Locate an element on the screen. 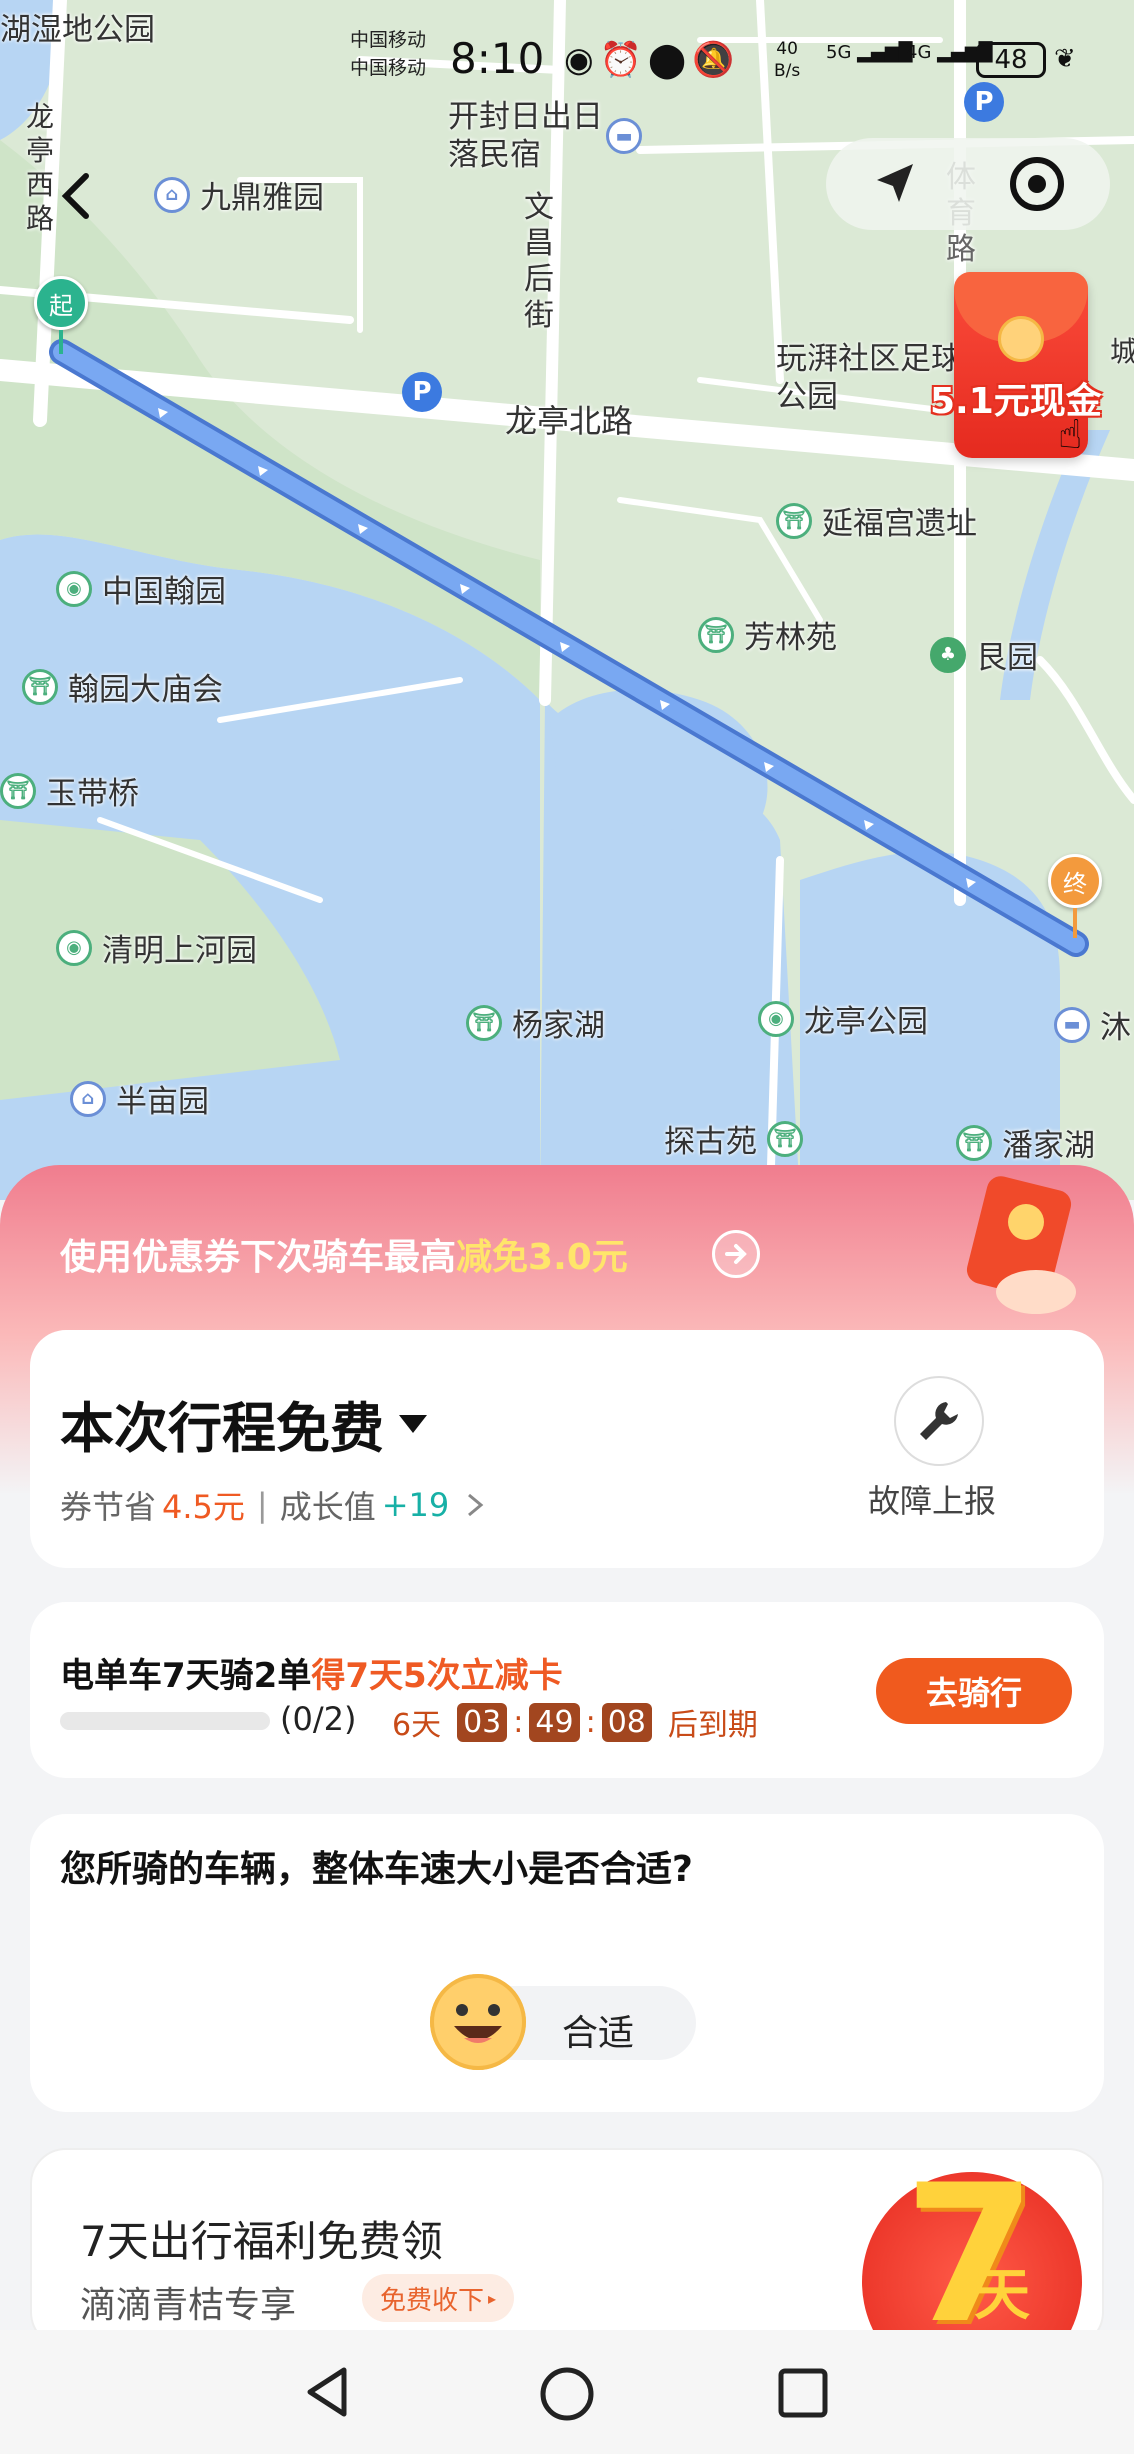  poi-panjia-lake: ⛩ 潘家湖 is located at coordinates (1025, 1142).